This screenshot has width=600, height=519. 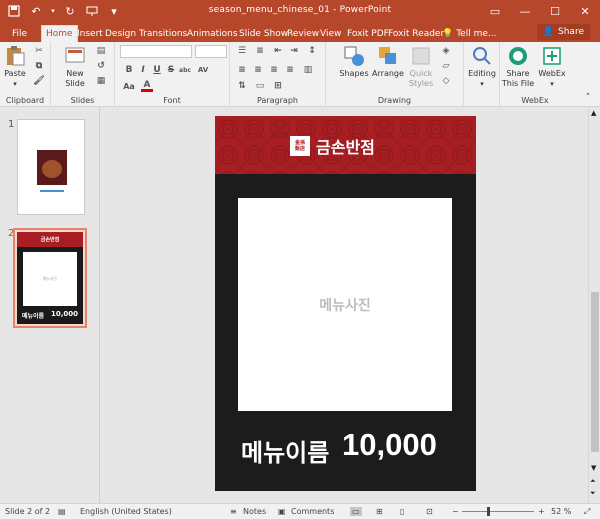 I want to click on webex-button: WebEx ▾, so click(x=552, y=67).